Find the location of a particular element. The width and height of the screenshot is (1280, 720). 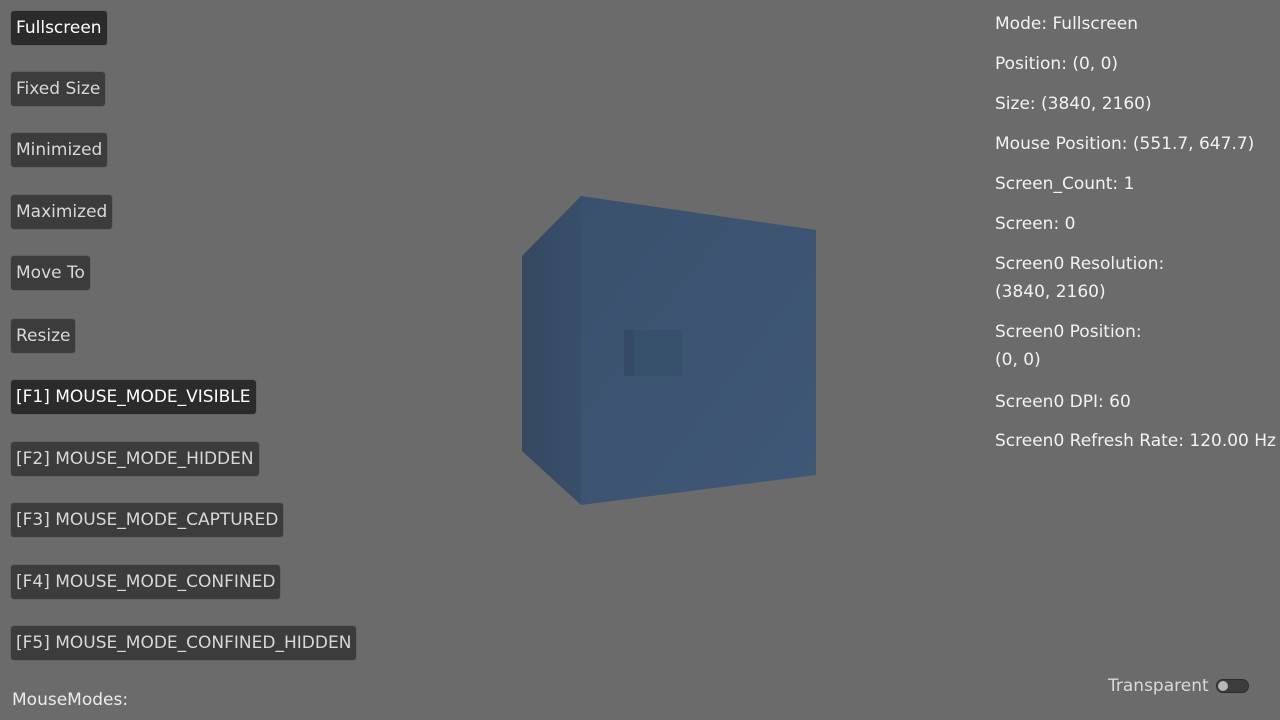

size-info: Size: (3840, 2160) is located at coordinates (1073, 104).